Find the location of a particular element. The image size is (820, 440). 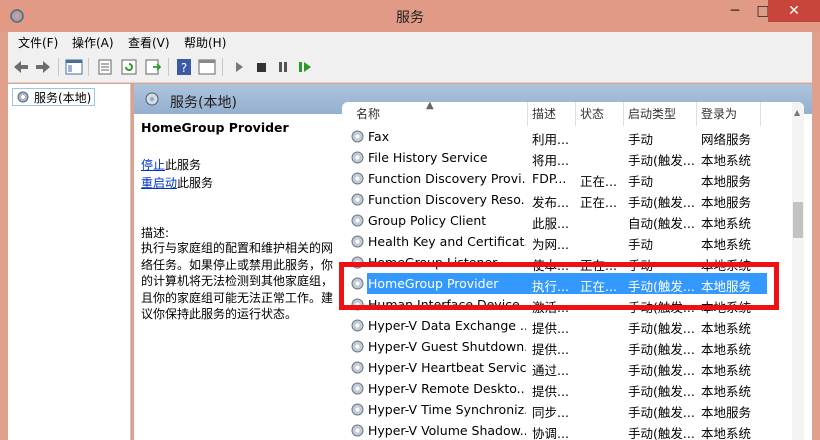

service-name-cell: Group Policy Client is located at coordinates (427, 220).